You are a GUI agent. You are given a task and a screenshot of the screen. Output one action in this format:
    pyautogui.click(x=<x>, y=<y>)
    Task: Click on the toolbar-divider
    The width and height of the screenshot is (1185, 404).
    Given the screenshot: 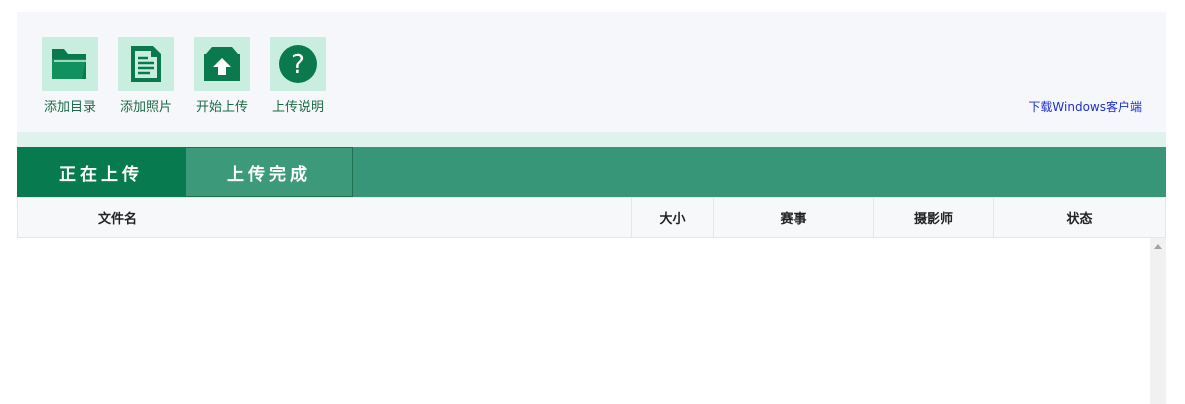 What is the action you would take?
    pyautogui.click(x=591, y=139)
    